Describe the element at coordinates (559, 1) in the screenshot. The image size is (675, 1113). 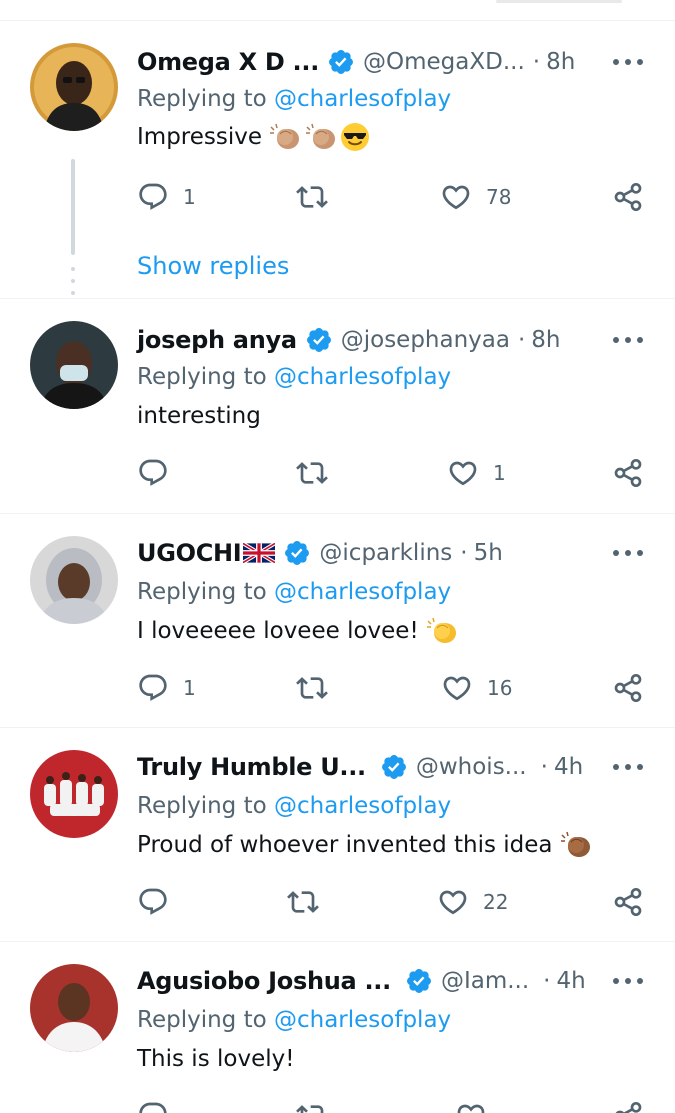
I see `active-tab-indicator` at that location.